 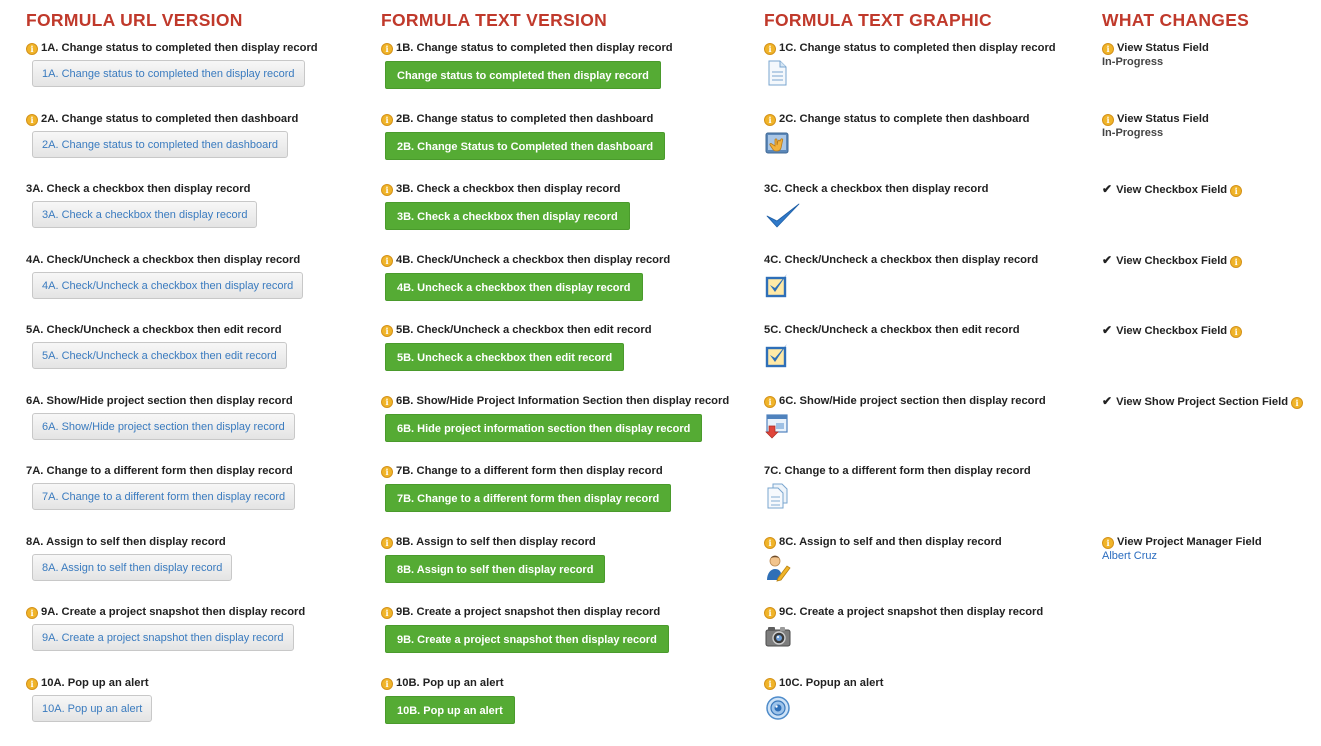 What do you see at coordinates (450, 710) in the screenshot?
I see `text-action-button: 10B. Pop up an alert` at bounding box center [450, 710].